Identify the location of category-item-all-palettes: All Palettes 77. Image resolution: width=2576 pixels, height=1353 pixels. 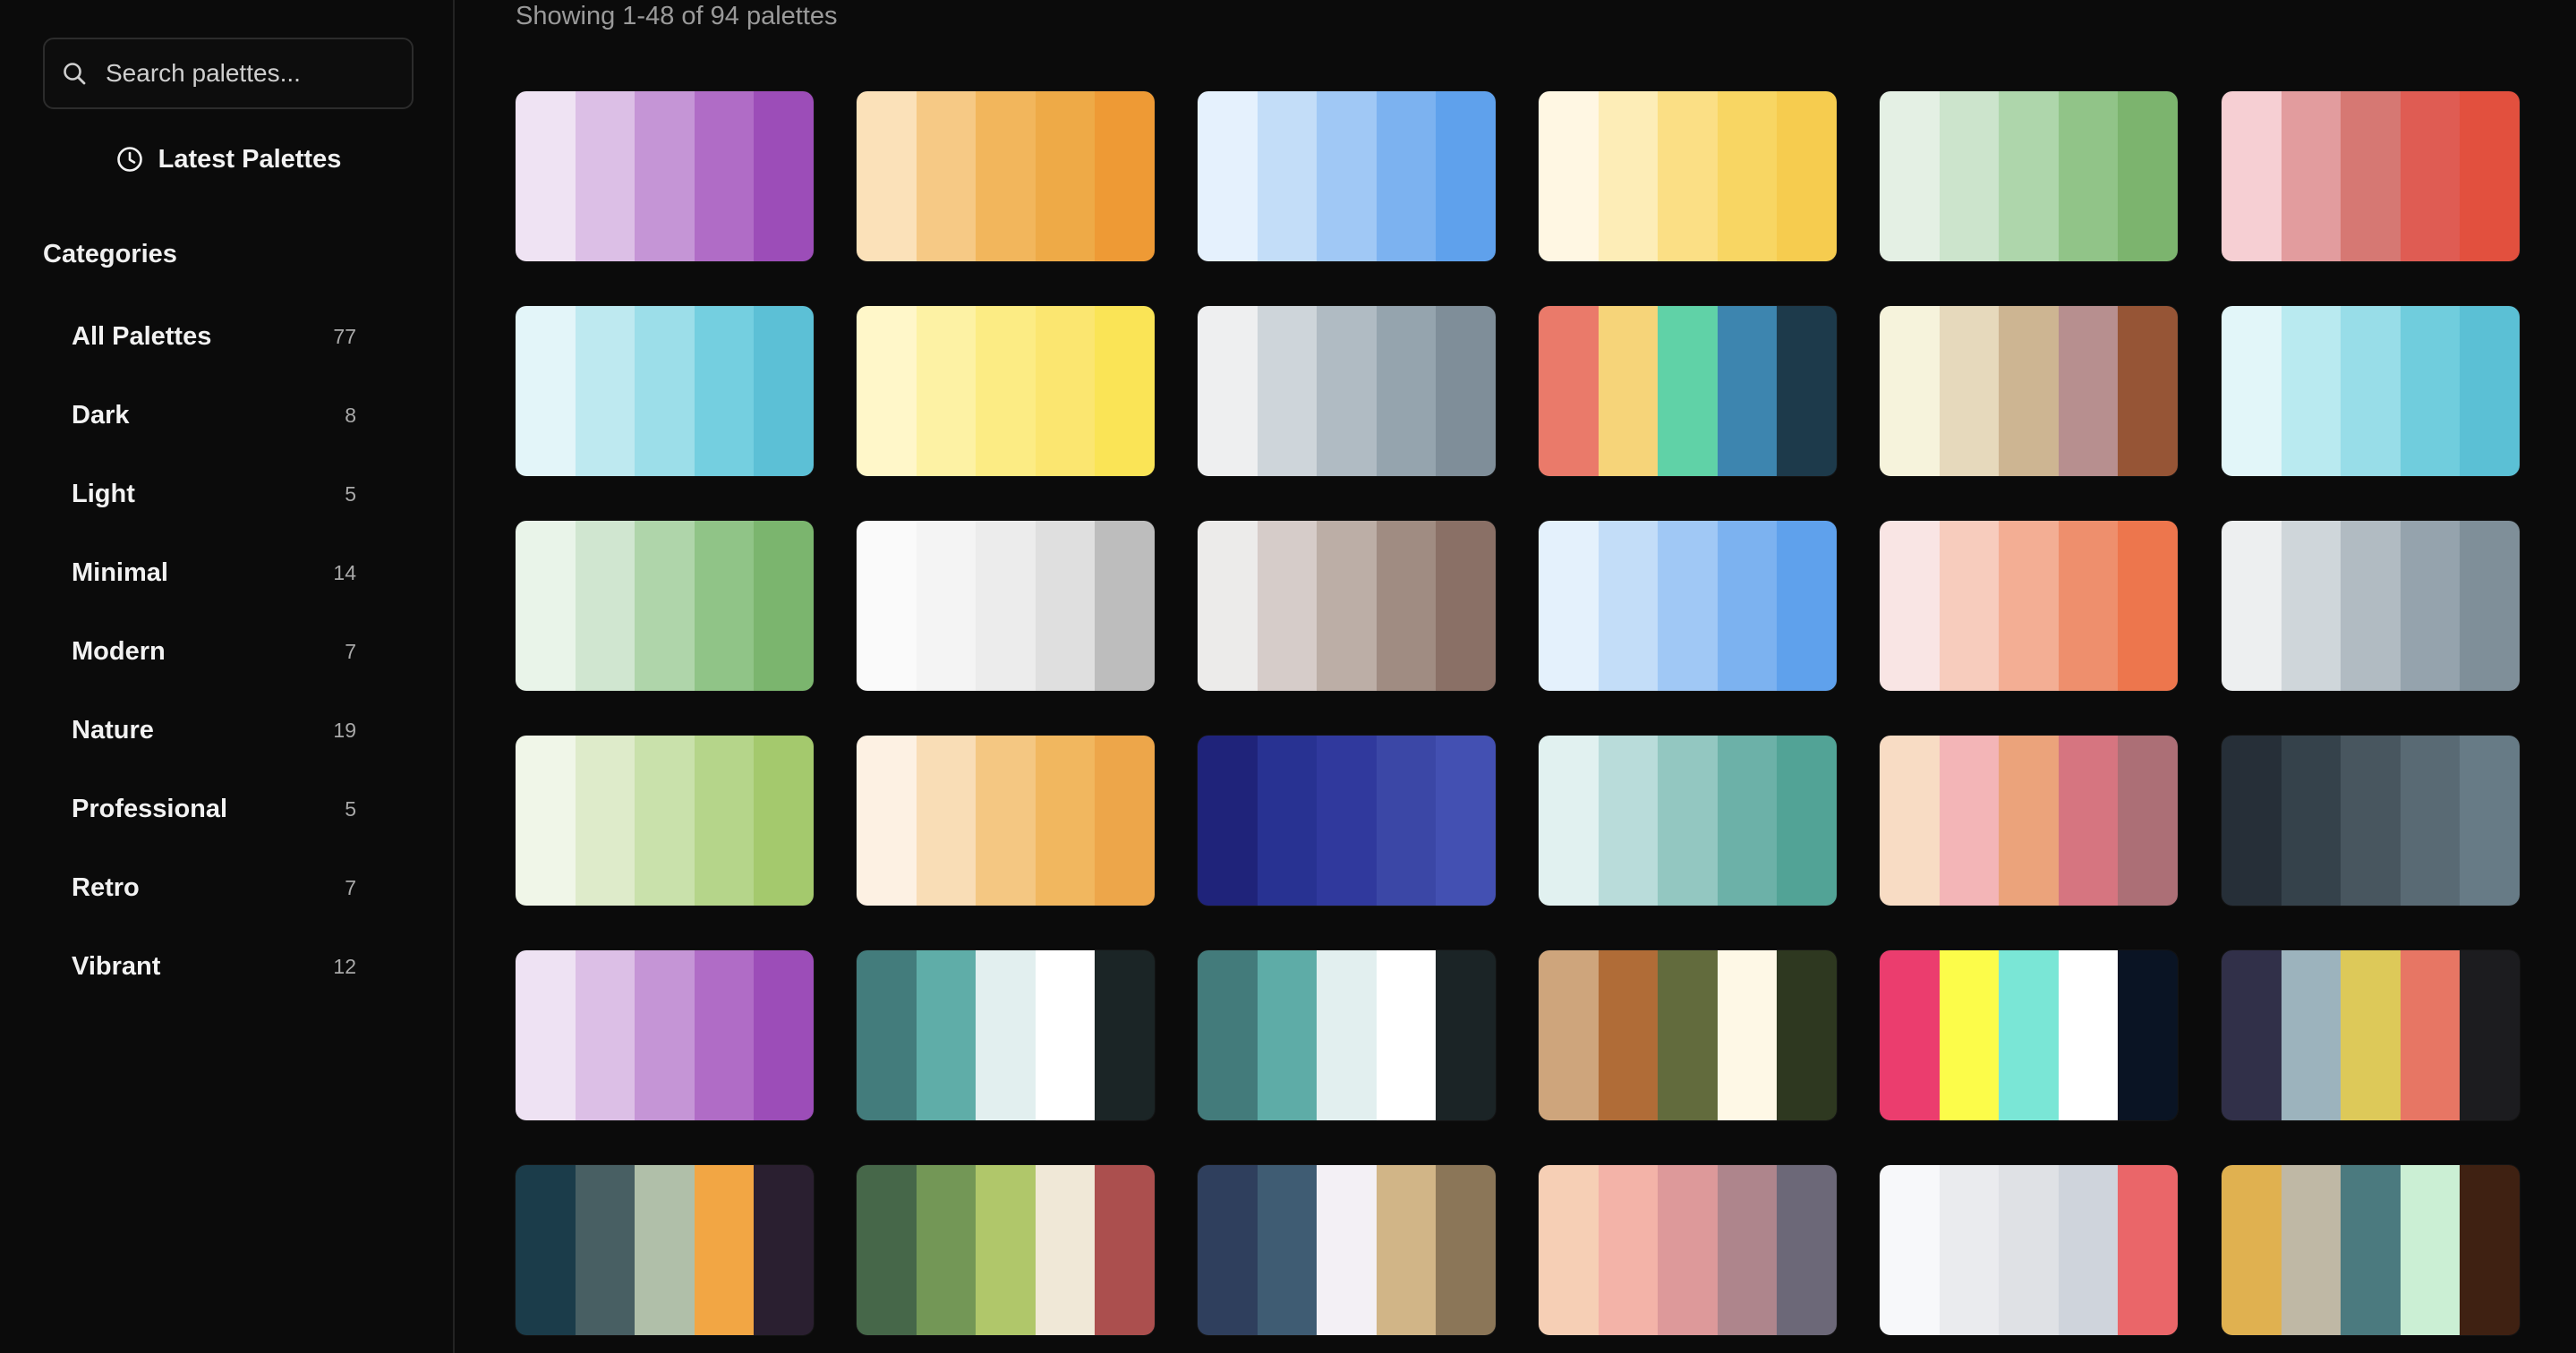
(208, 336).